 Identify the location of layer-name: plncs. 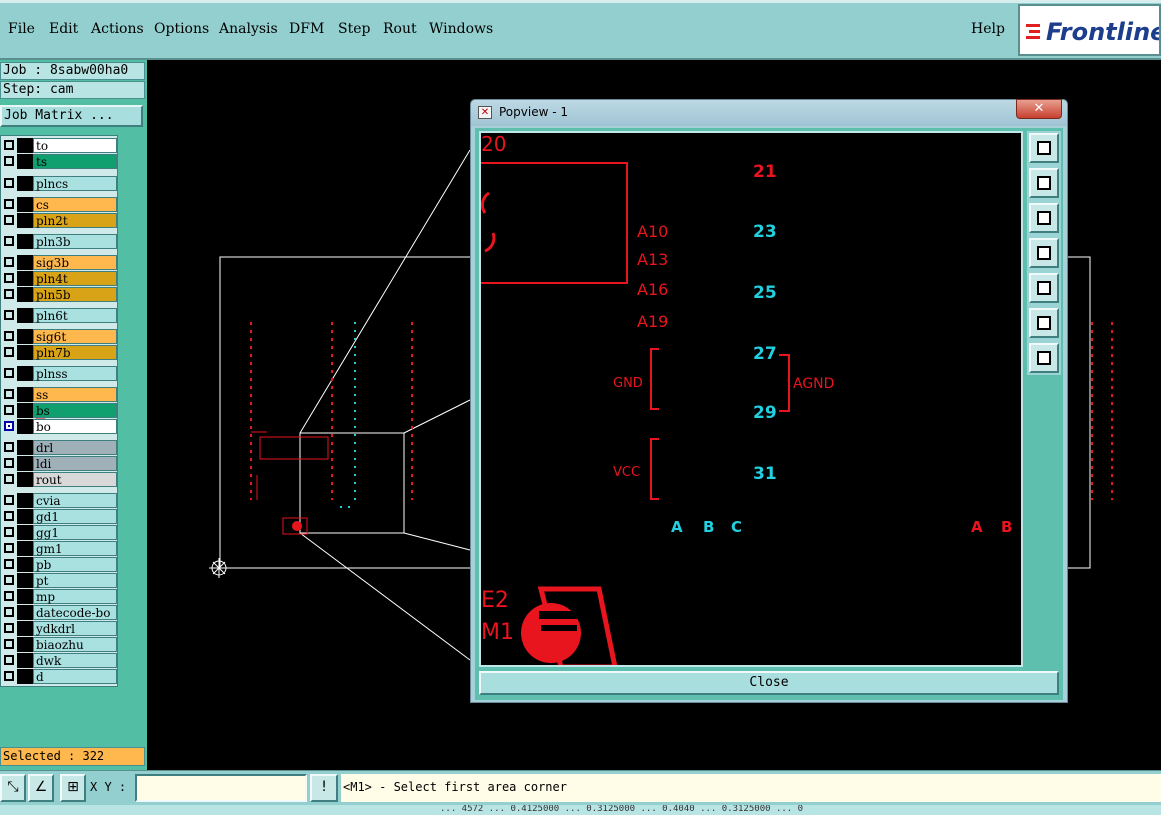
(75, 183).